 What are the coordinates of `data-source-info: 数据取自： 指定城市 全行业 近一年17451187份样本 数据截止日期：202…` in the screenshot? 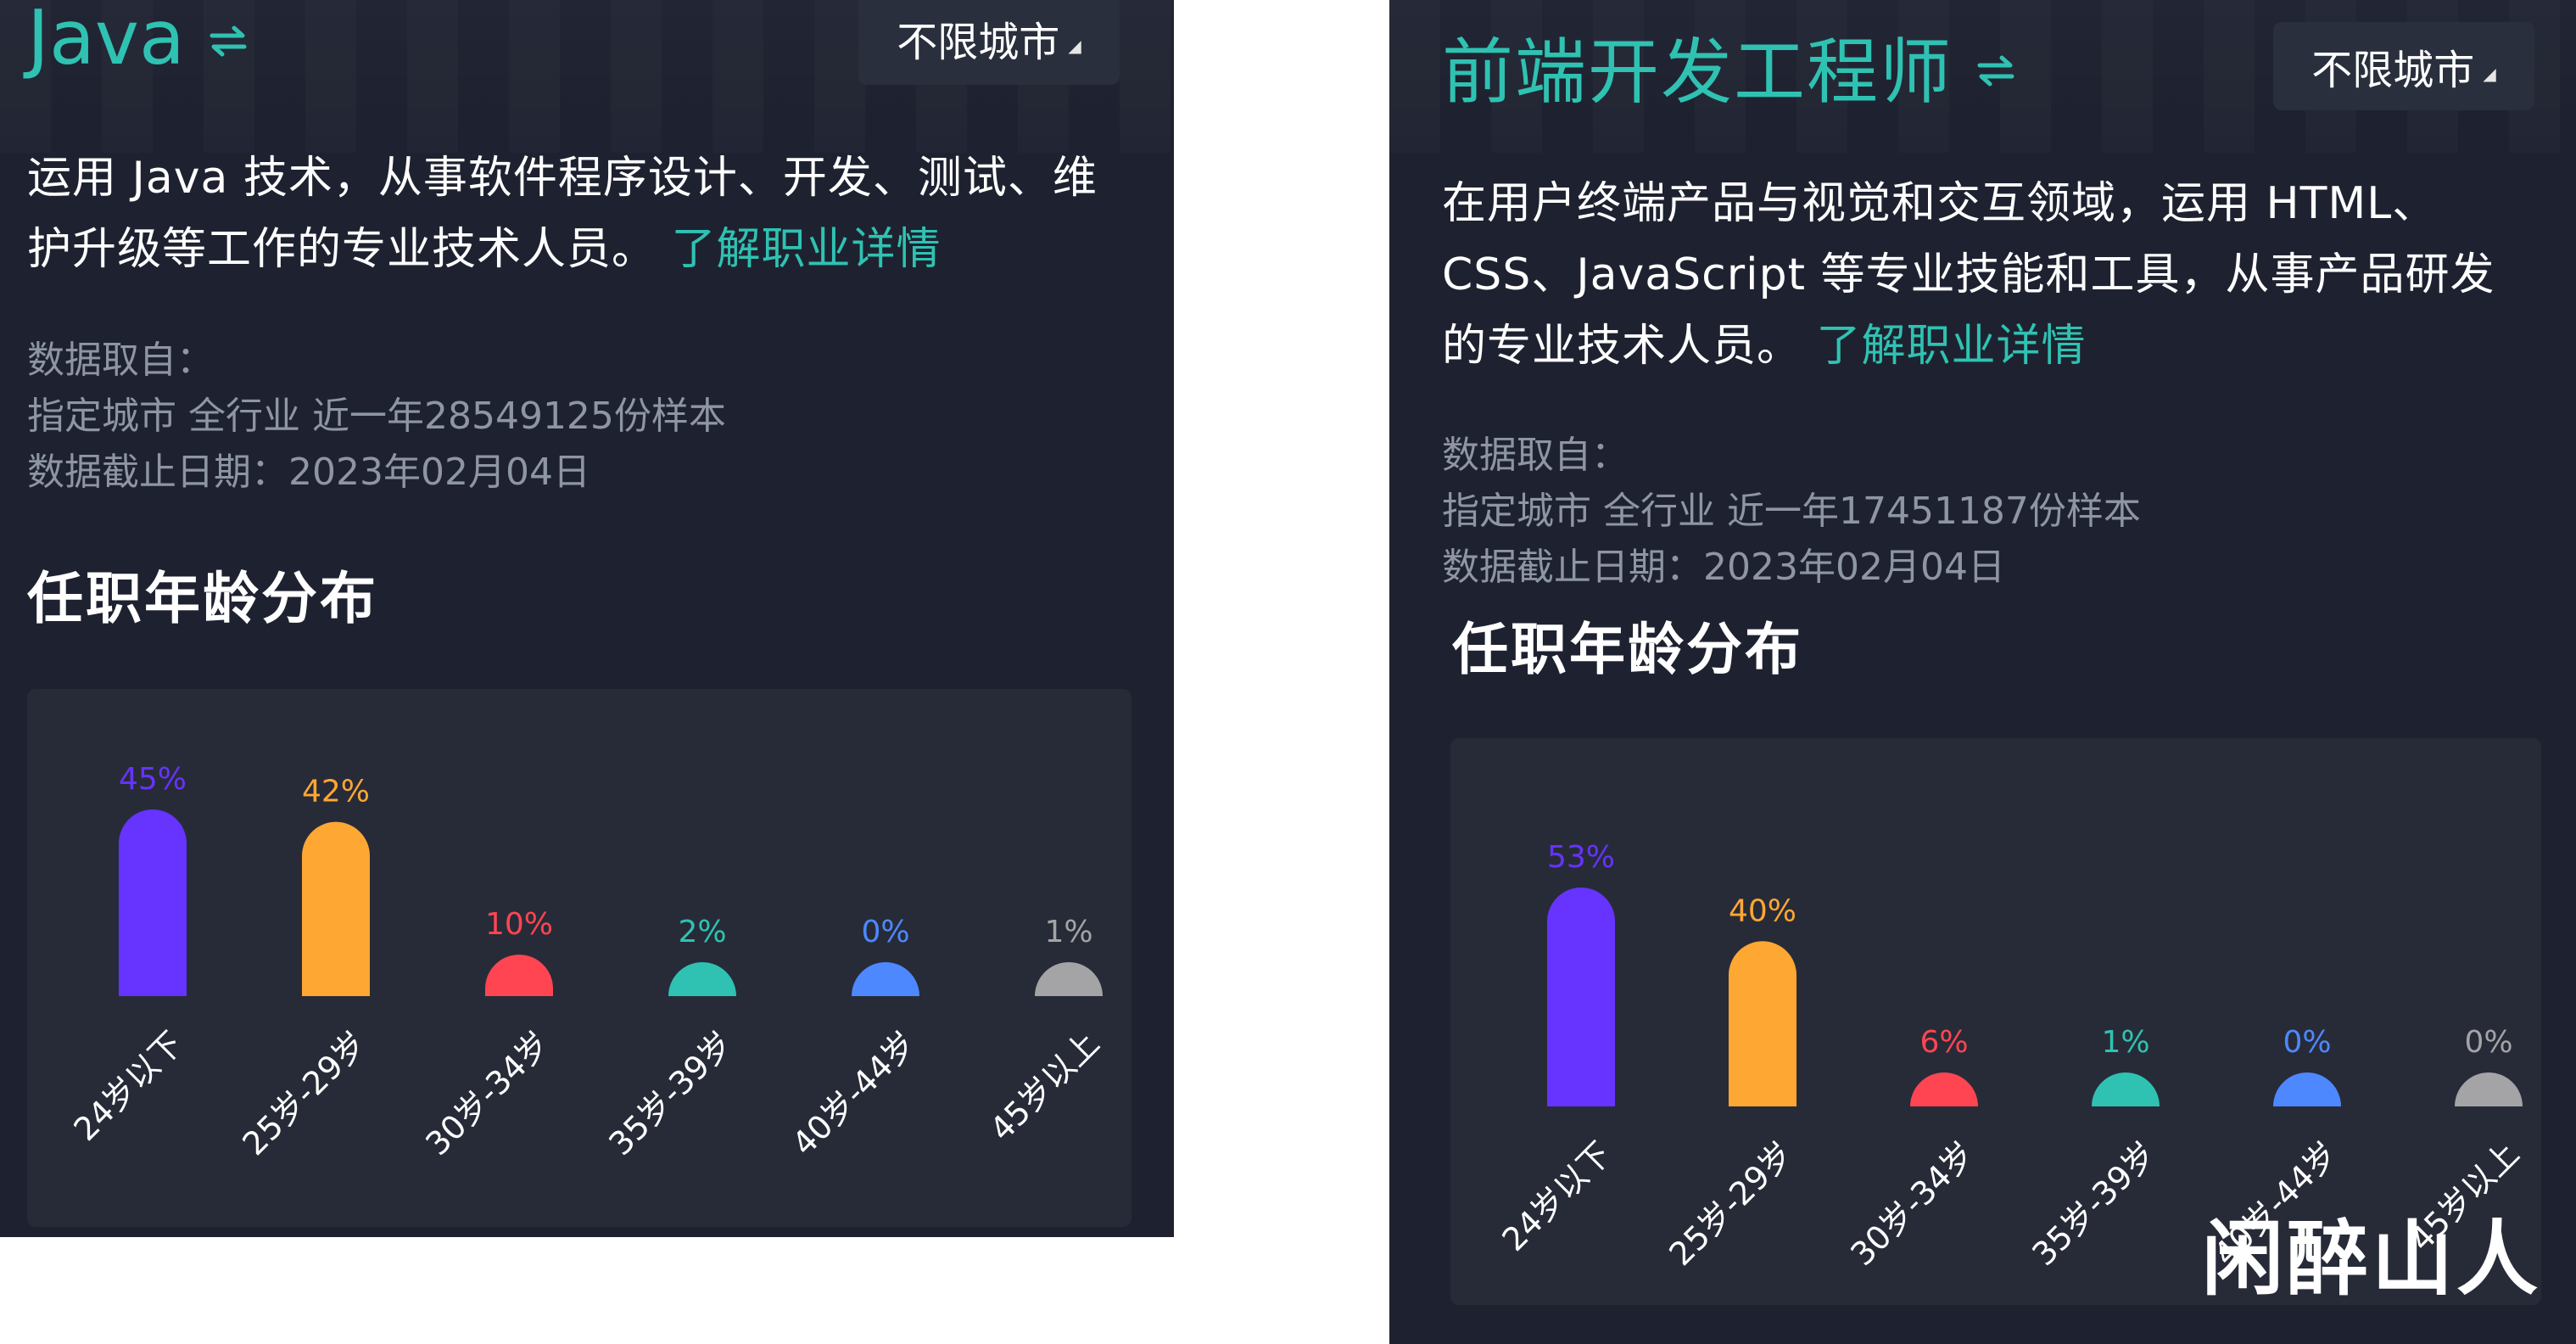 It's located at (1791, 512).